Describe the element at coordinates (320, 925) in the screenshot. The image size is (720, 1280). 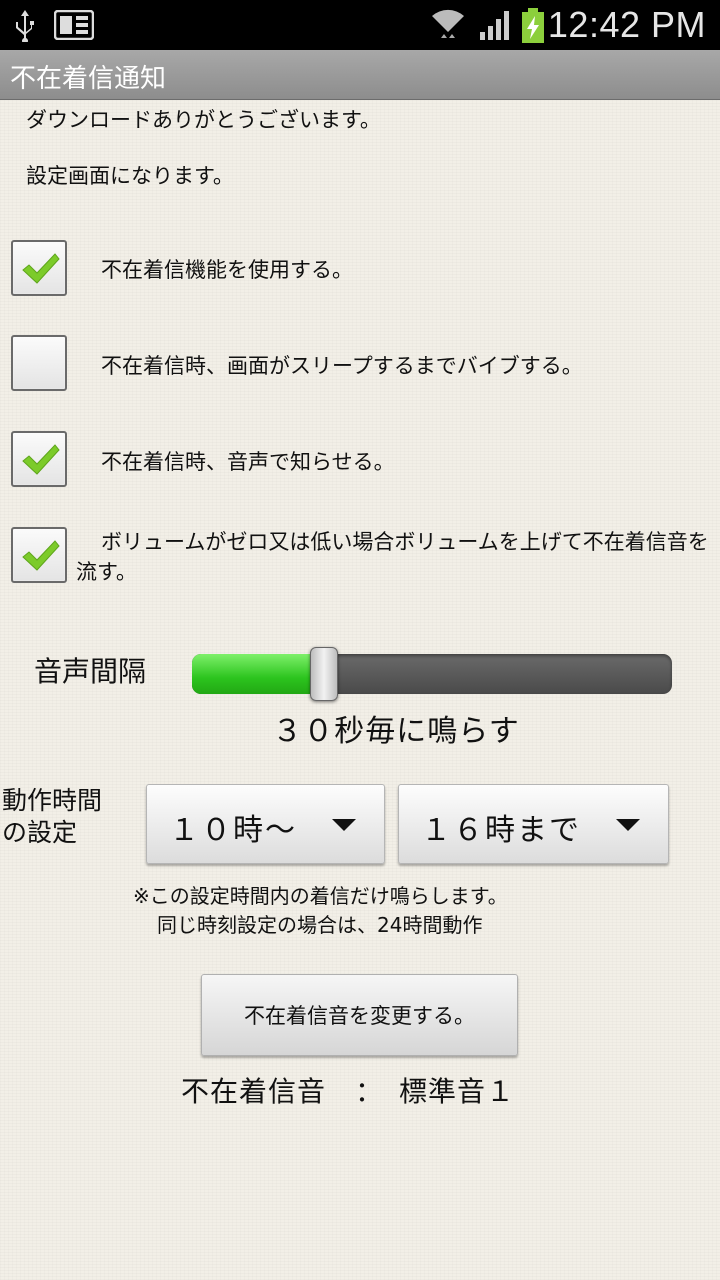
I see `time-note-2: 同じ時刻設定の場合は、24時間動作` at that location.